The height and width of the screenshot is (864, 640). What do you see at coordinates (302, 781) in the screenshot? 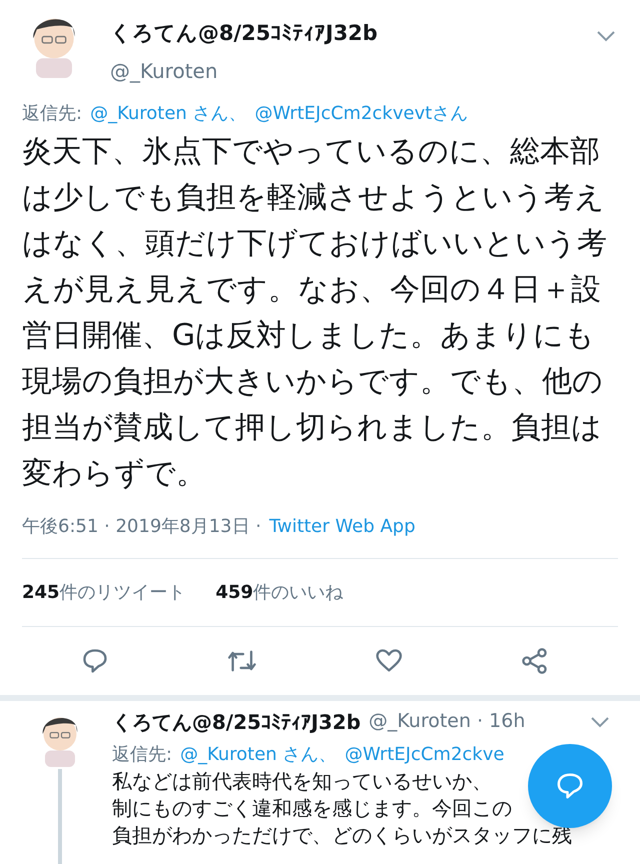
I see `reply-text: 私などは前代表時代を知っているせいか、` at bounding box center [302, 781].